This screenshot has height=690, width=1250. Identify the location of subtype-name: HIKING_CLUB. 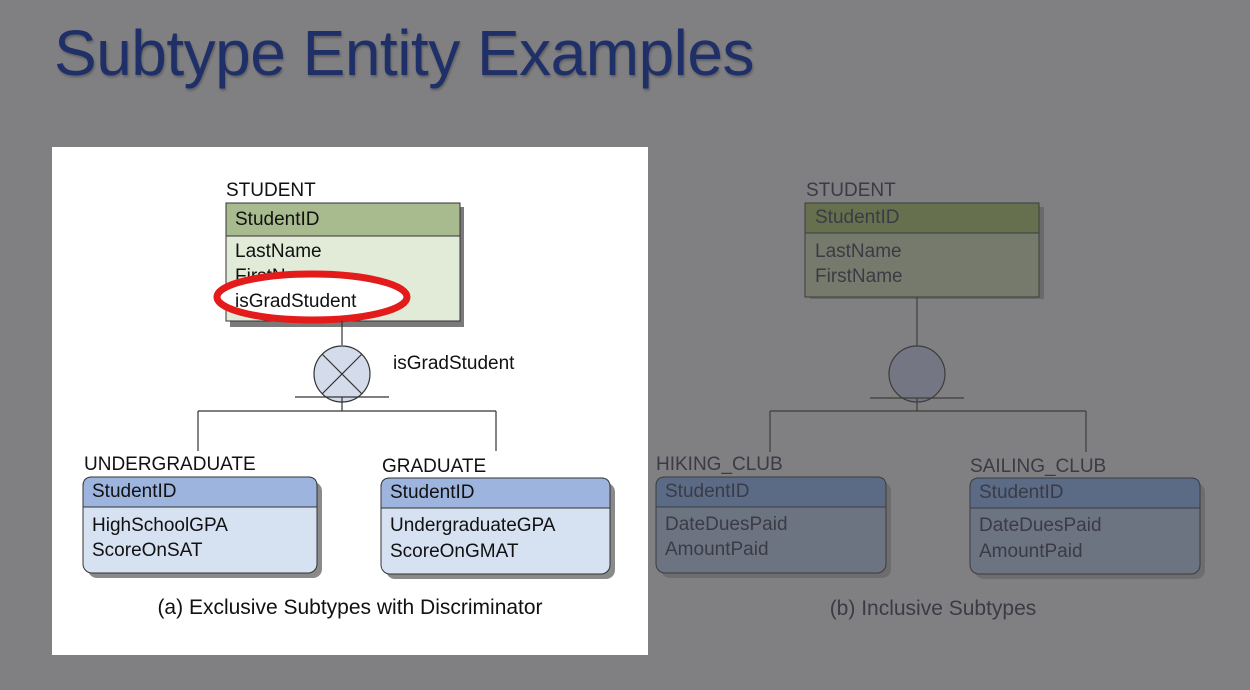
(719, 464).